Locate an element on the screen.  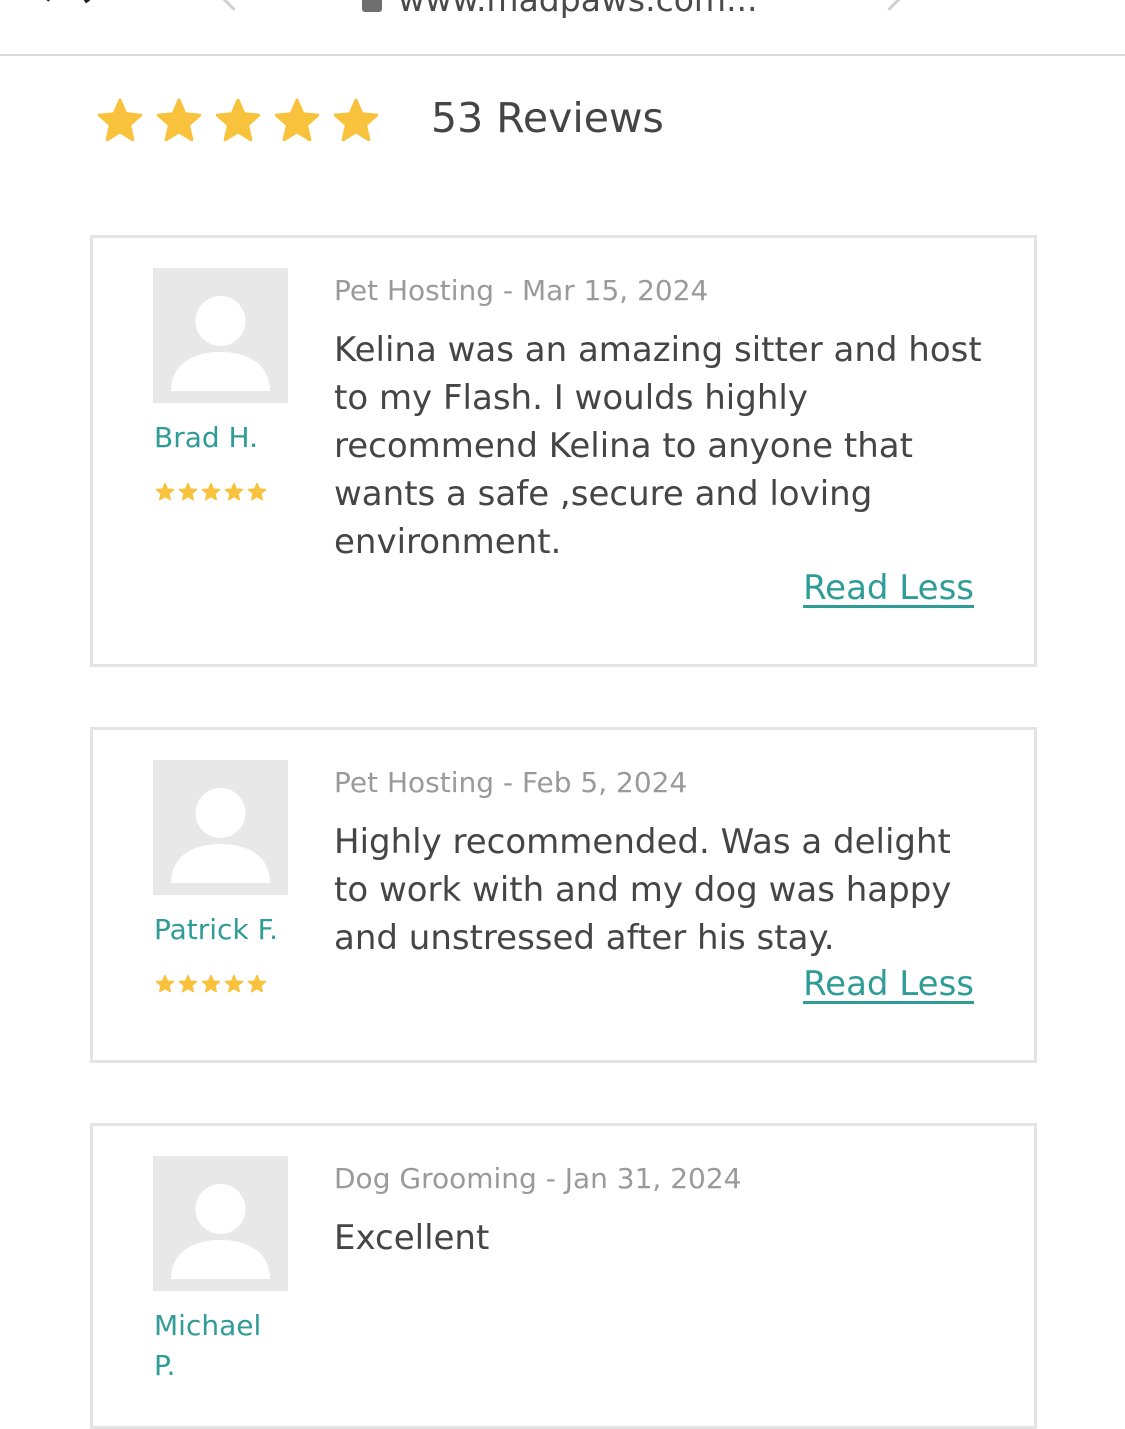
review-meta: Pet Hosting - Mar 15, 2024 is located at coordinates (521, 290).